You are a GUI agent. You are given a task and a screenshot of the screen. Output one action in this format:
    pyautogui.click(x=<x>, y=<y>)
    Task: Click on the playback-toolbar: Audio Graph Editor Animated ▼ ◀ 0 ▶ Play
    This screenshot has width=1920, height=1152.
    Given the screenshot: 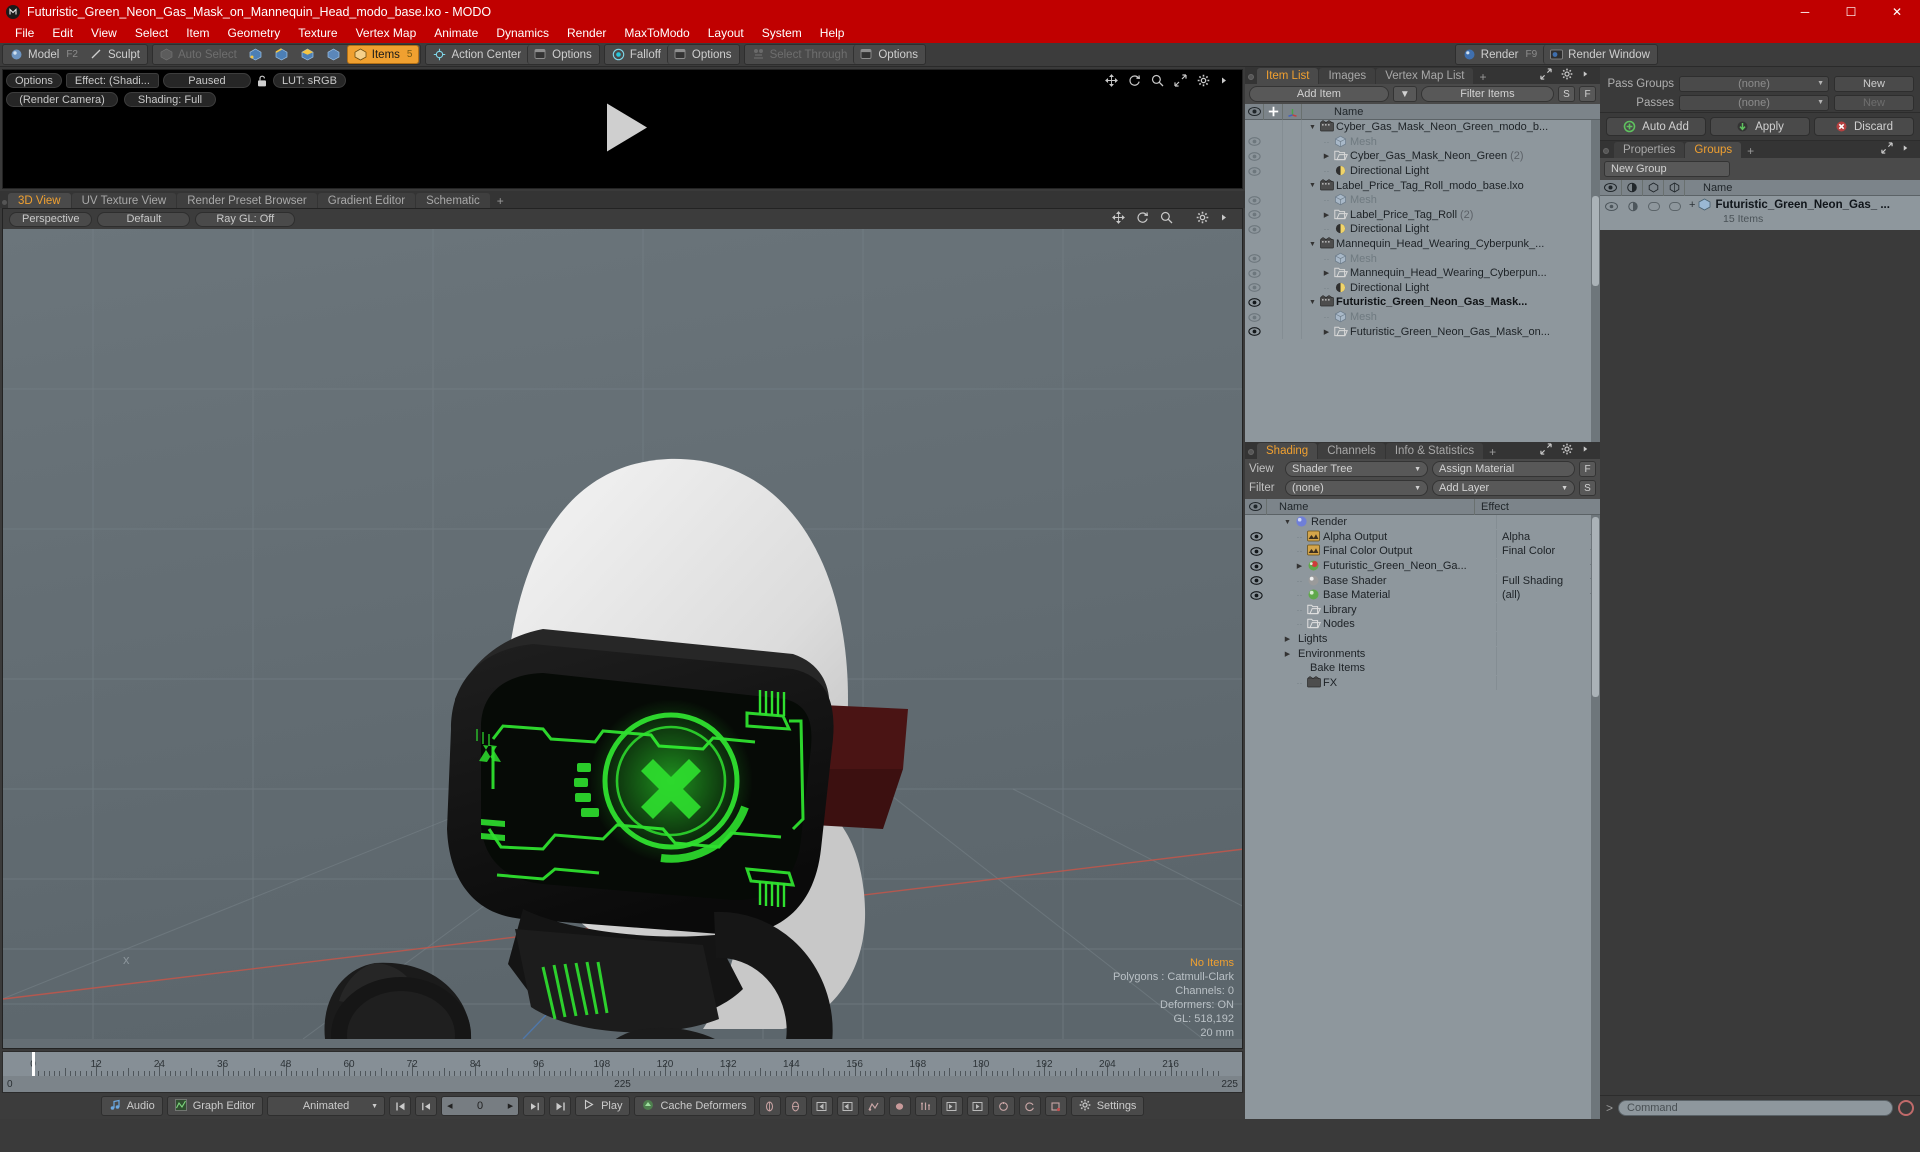 What is the action you would take?
    pyautogui.click(x=622, y=1106)
    